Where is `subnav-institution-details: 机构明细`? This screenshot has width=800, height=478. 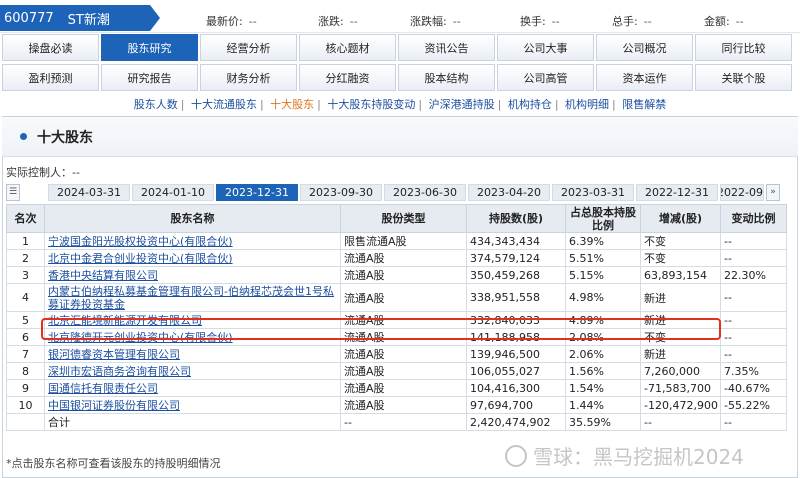 subnav-institution-details: 机构明细 is located at coordinates (587, 104).